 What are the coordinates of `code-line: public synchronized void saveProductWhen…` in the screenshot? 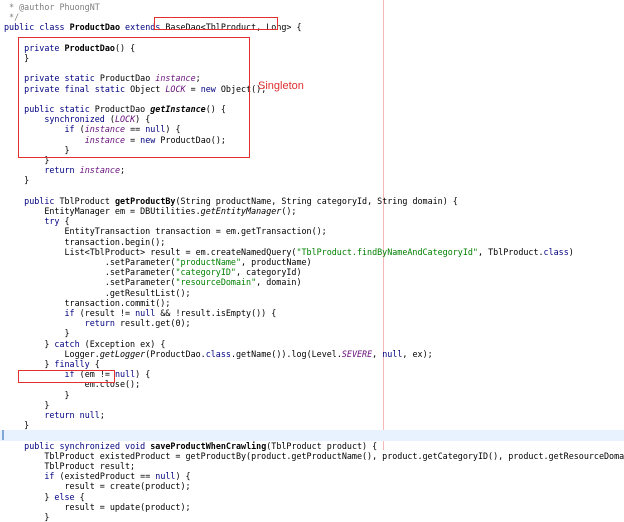 It's located at (312, 446).